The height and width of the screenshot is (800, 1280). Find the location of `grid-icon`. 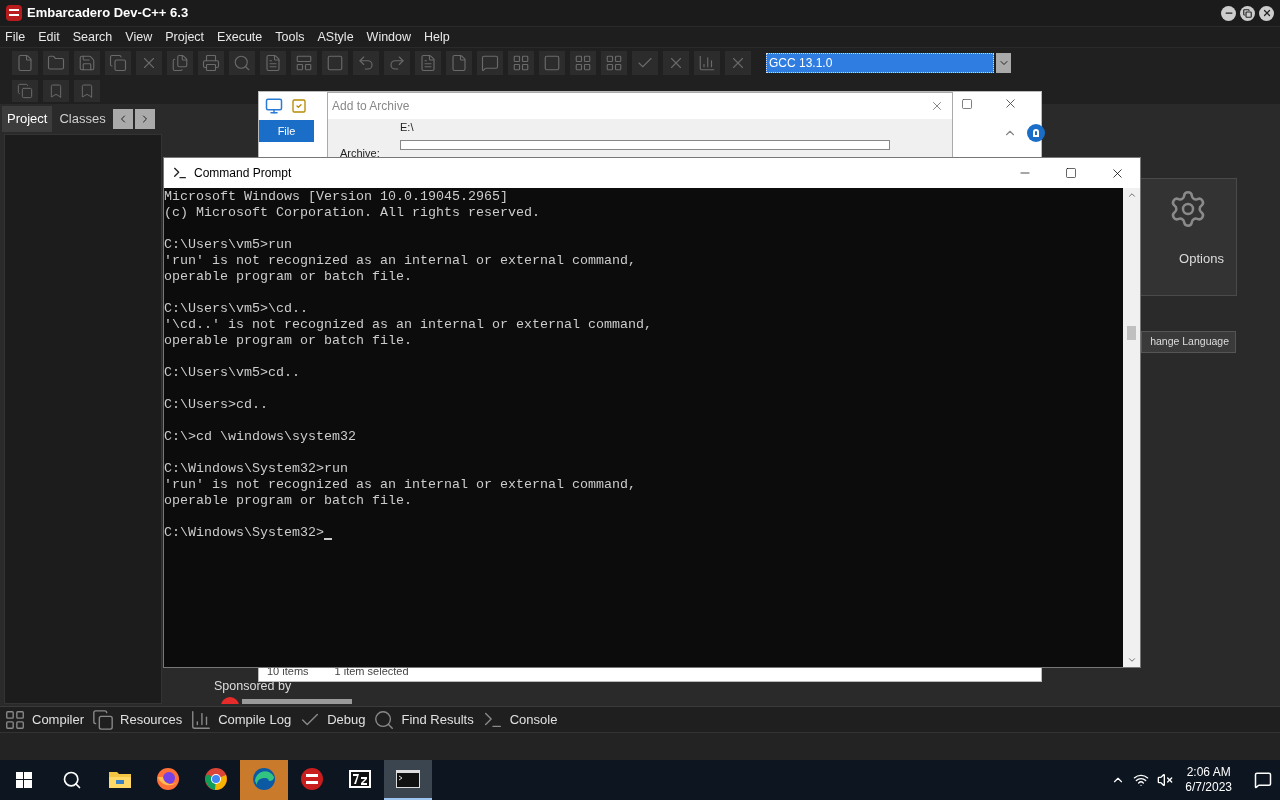

grid-icon is located at coordinates (15, 719).